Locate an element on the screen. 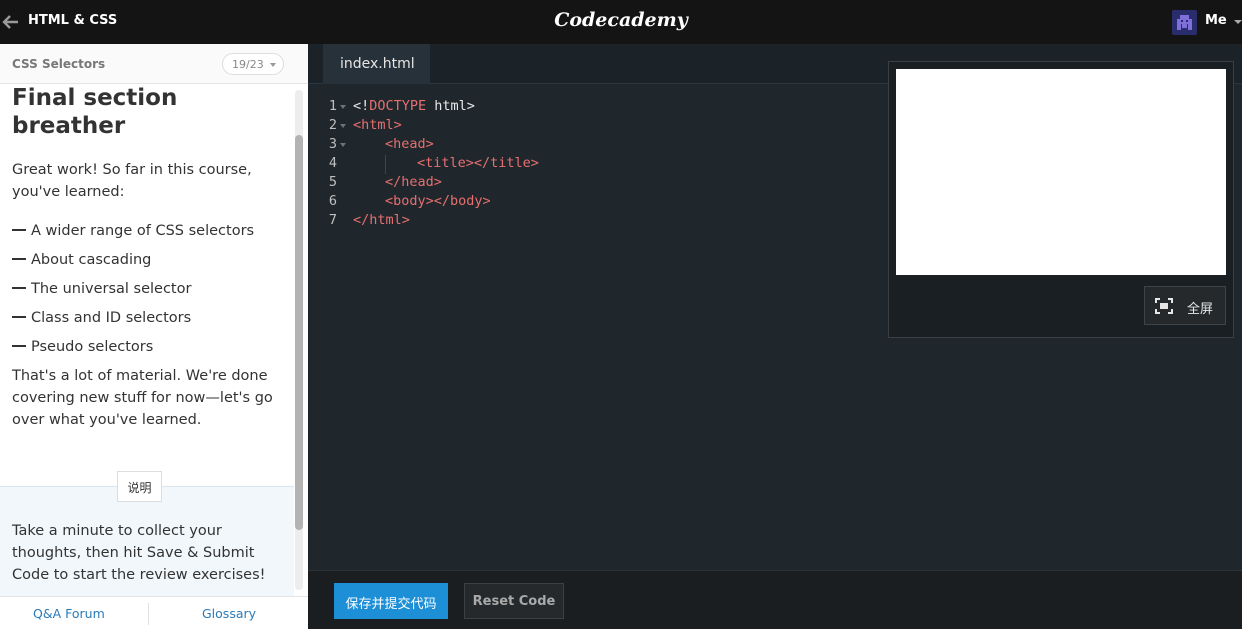 Image resolution: width=1242 pixels, height=629 pixels. preview-frame is located at coordinates (1061, 172).